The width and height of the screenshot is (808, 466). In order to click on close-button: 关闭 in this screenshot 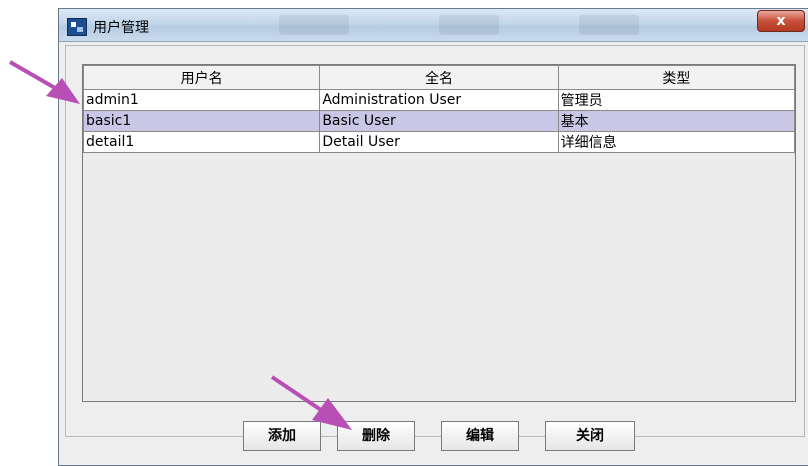, I will do `click(590, 436)`.